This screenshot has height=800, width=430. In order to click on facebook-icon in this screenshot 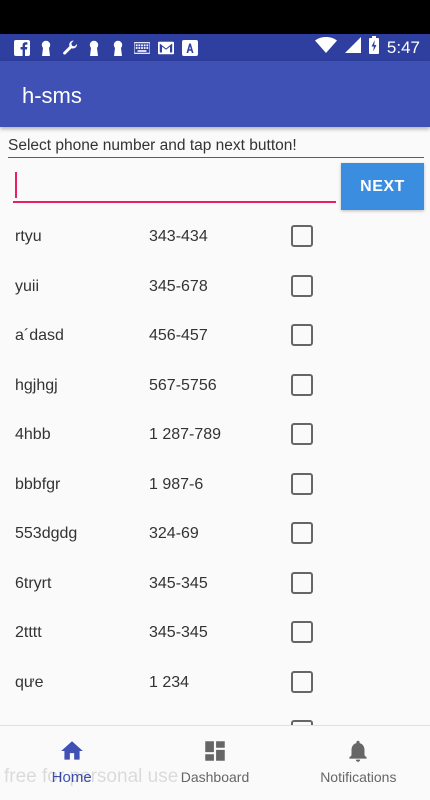, I will do `click(22, 47)`.